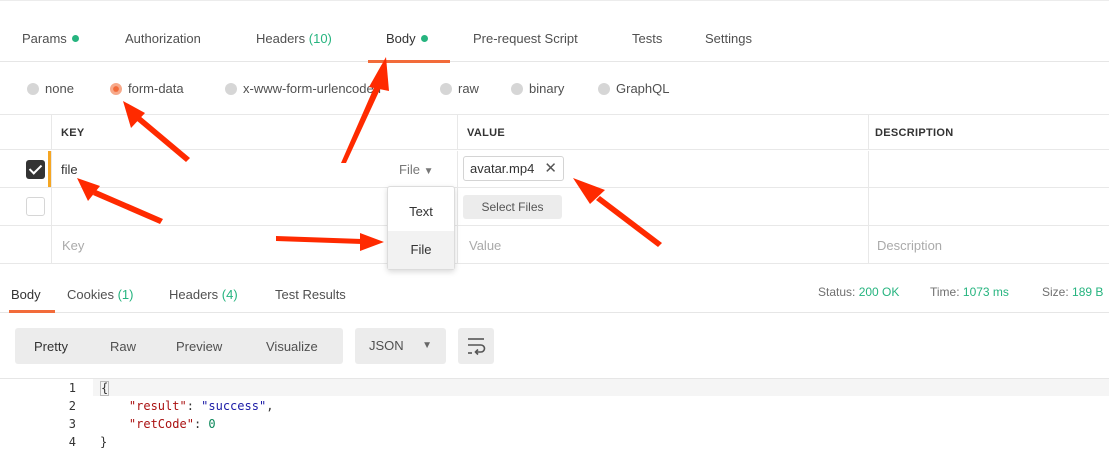 This screenshot has height=450, width=1109. What do you see at coordinates (837, 292) in the screenshot?
I see `status-label: Status:` at bounding box center [837, 292].